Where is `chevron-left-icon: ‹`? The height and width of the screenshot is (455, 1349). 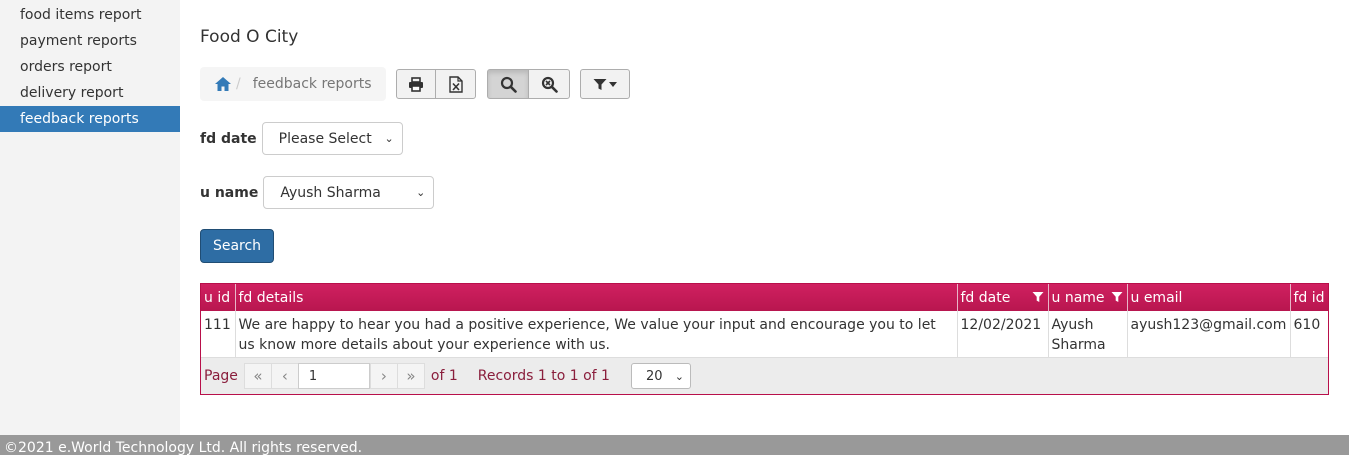
chevron-left-icon: ‹ is located at coordinates (284, 376).